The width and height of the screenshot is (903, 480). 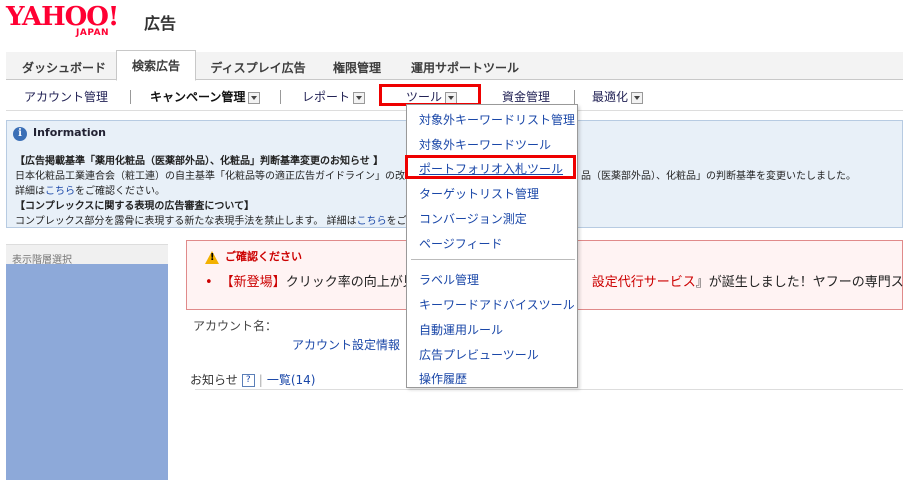 What do you see at coordinates (461, 243) in the screenshot?
I see `menu-item-page-feed: ページフィード` at bounding box center [461, 243].